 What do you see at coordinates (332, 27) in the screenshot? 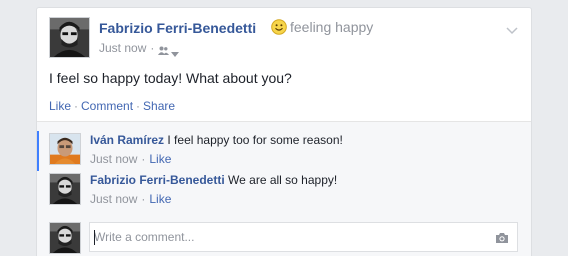
I see `feeling-label: feeling happy` at bounding box center [332, 27].